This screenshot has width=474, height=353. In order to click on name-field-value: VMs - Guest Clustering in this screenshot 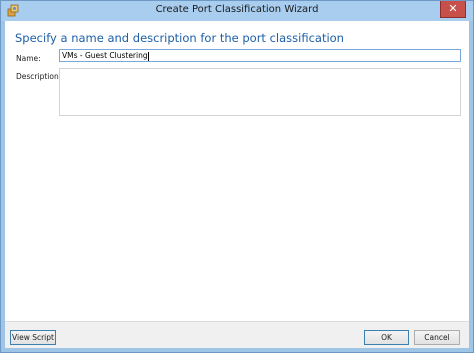, I will do `click(105, 55)`.